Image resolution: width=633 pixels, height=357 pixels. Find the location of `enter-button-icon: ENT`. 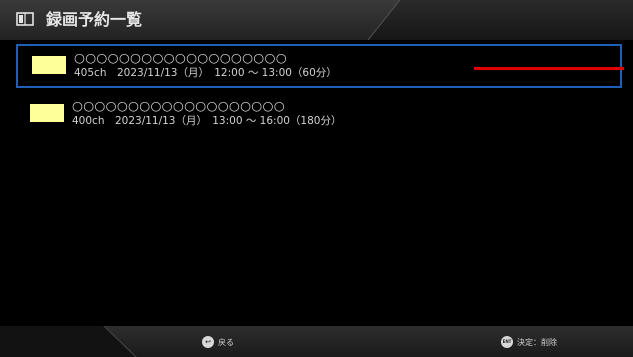

enter-button-icon: ENT is located at coordinates (507, 342).